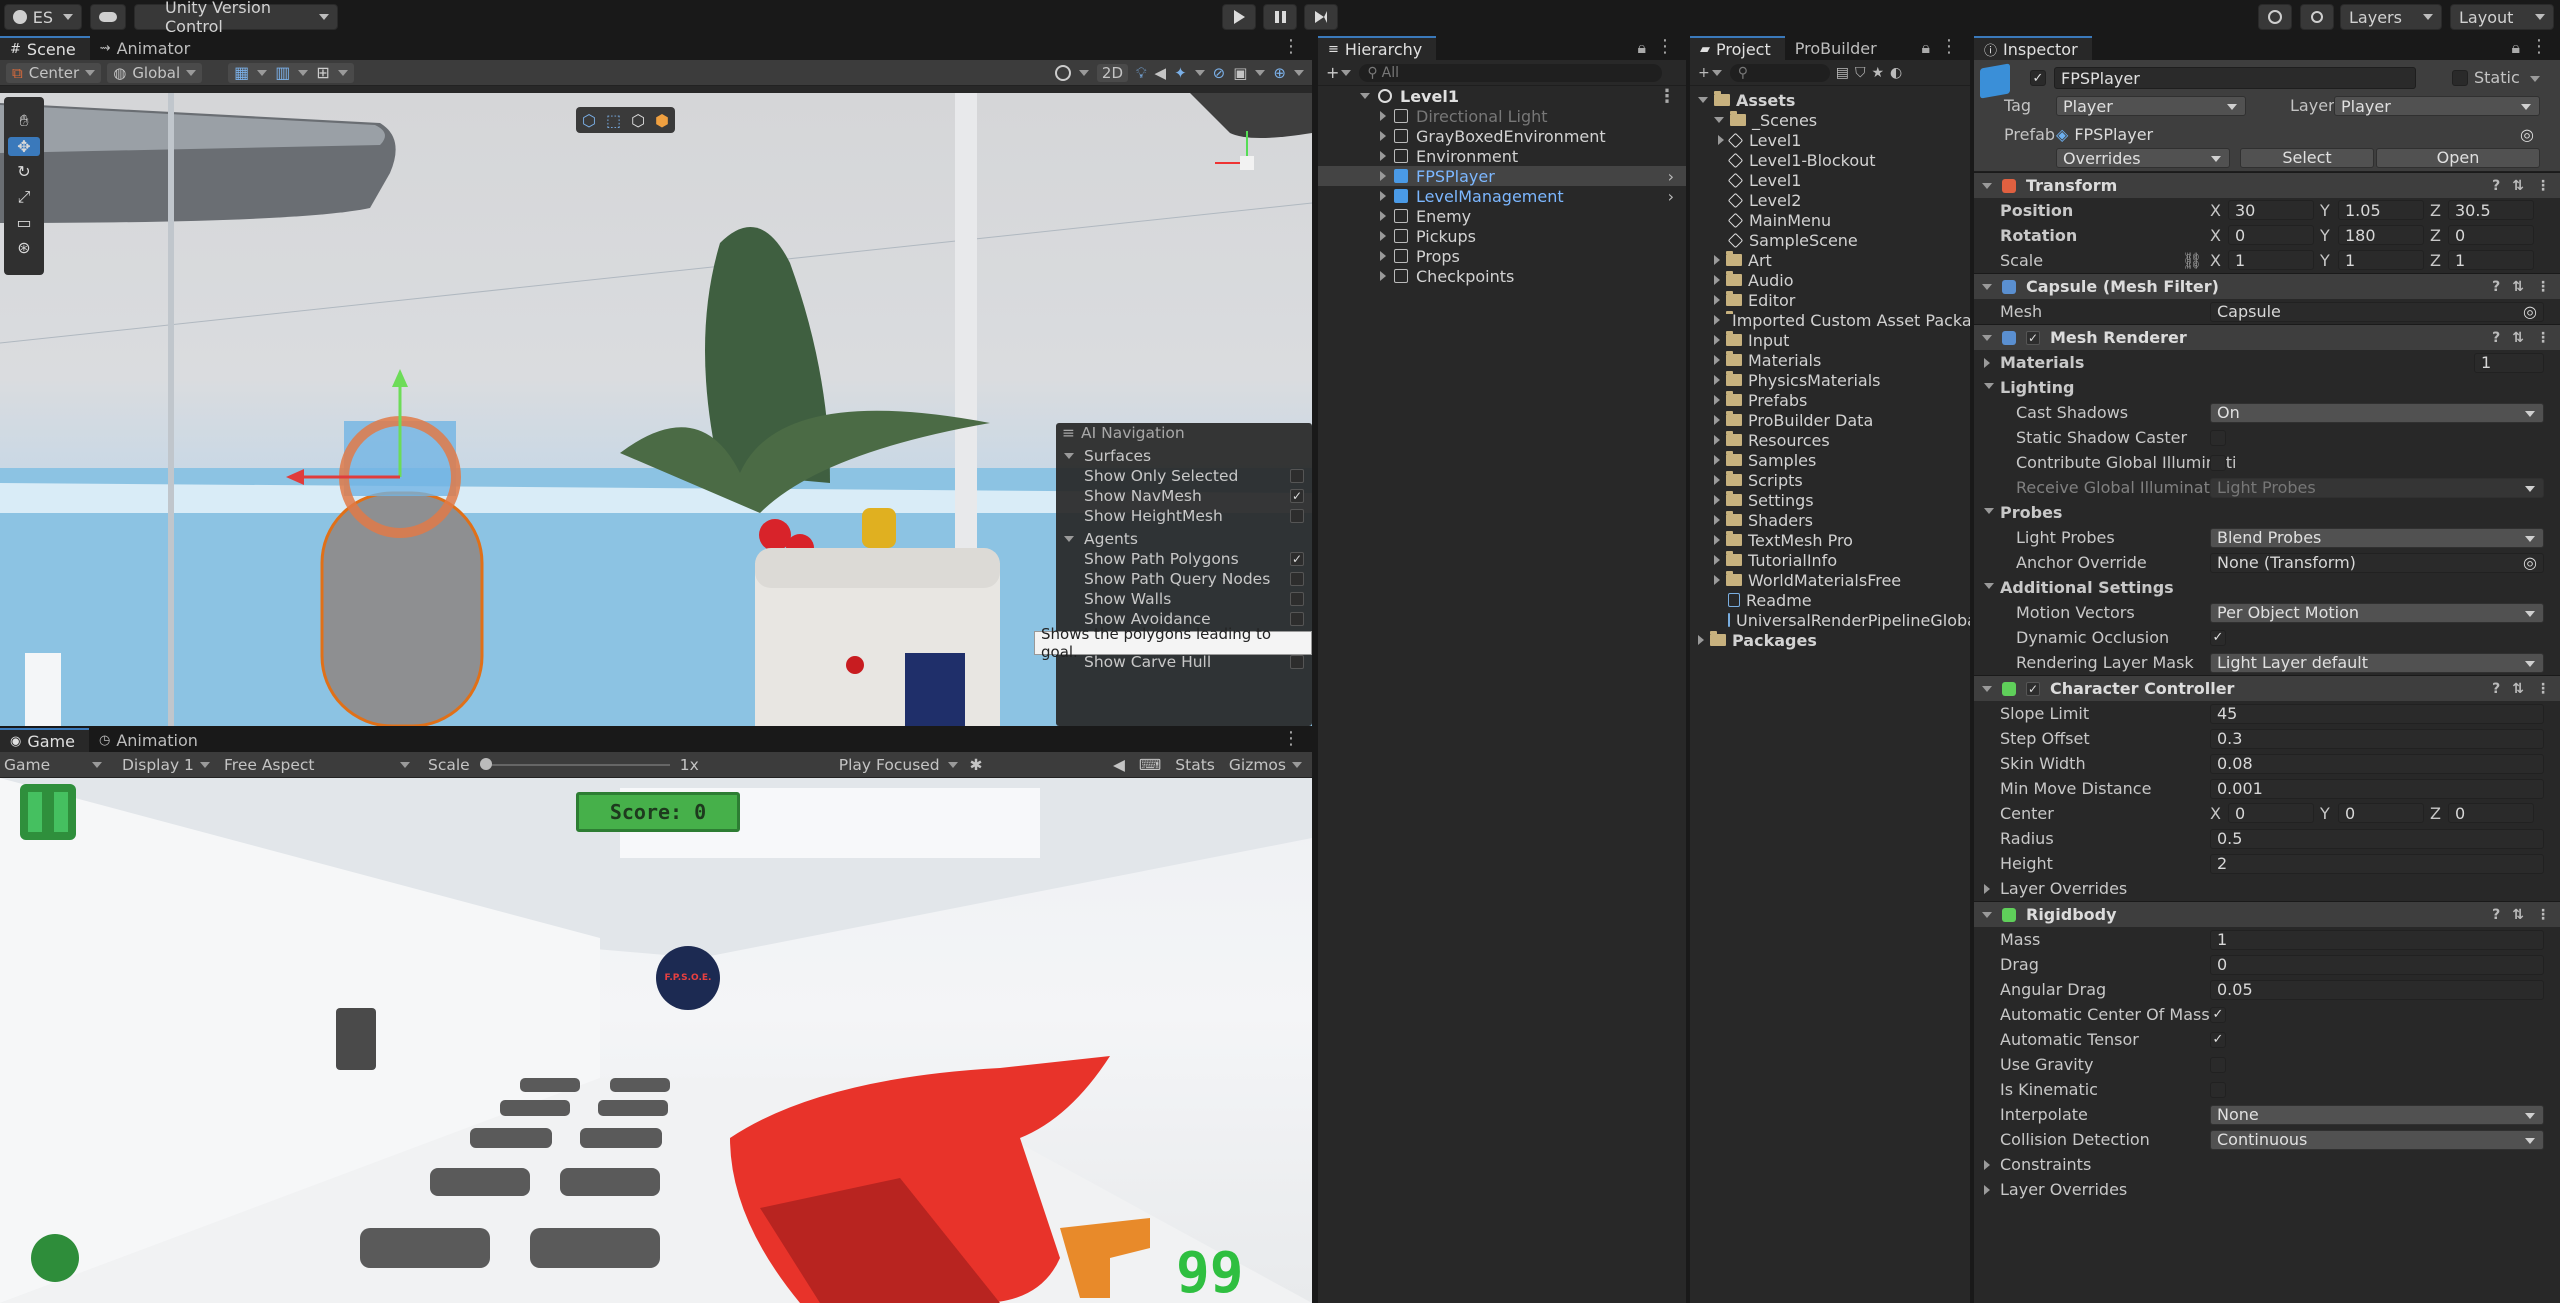  I want to click on game-mode-dropdown: Game, so click(55, 765).